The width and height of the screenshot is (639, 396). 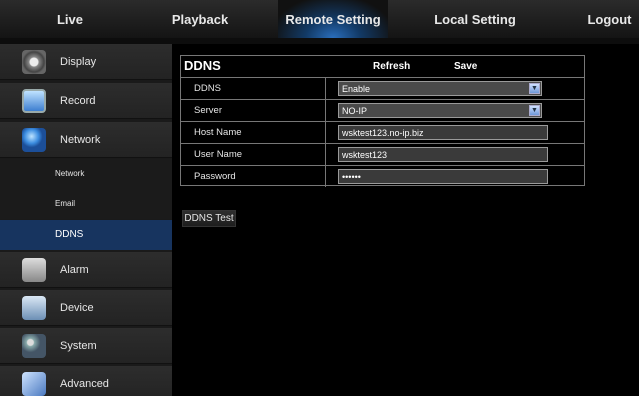 I want to click on refresh-button: Refresh, so click(x=391, y=66).